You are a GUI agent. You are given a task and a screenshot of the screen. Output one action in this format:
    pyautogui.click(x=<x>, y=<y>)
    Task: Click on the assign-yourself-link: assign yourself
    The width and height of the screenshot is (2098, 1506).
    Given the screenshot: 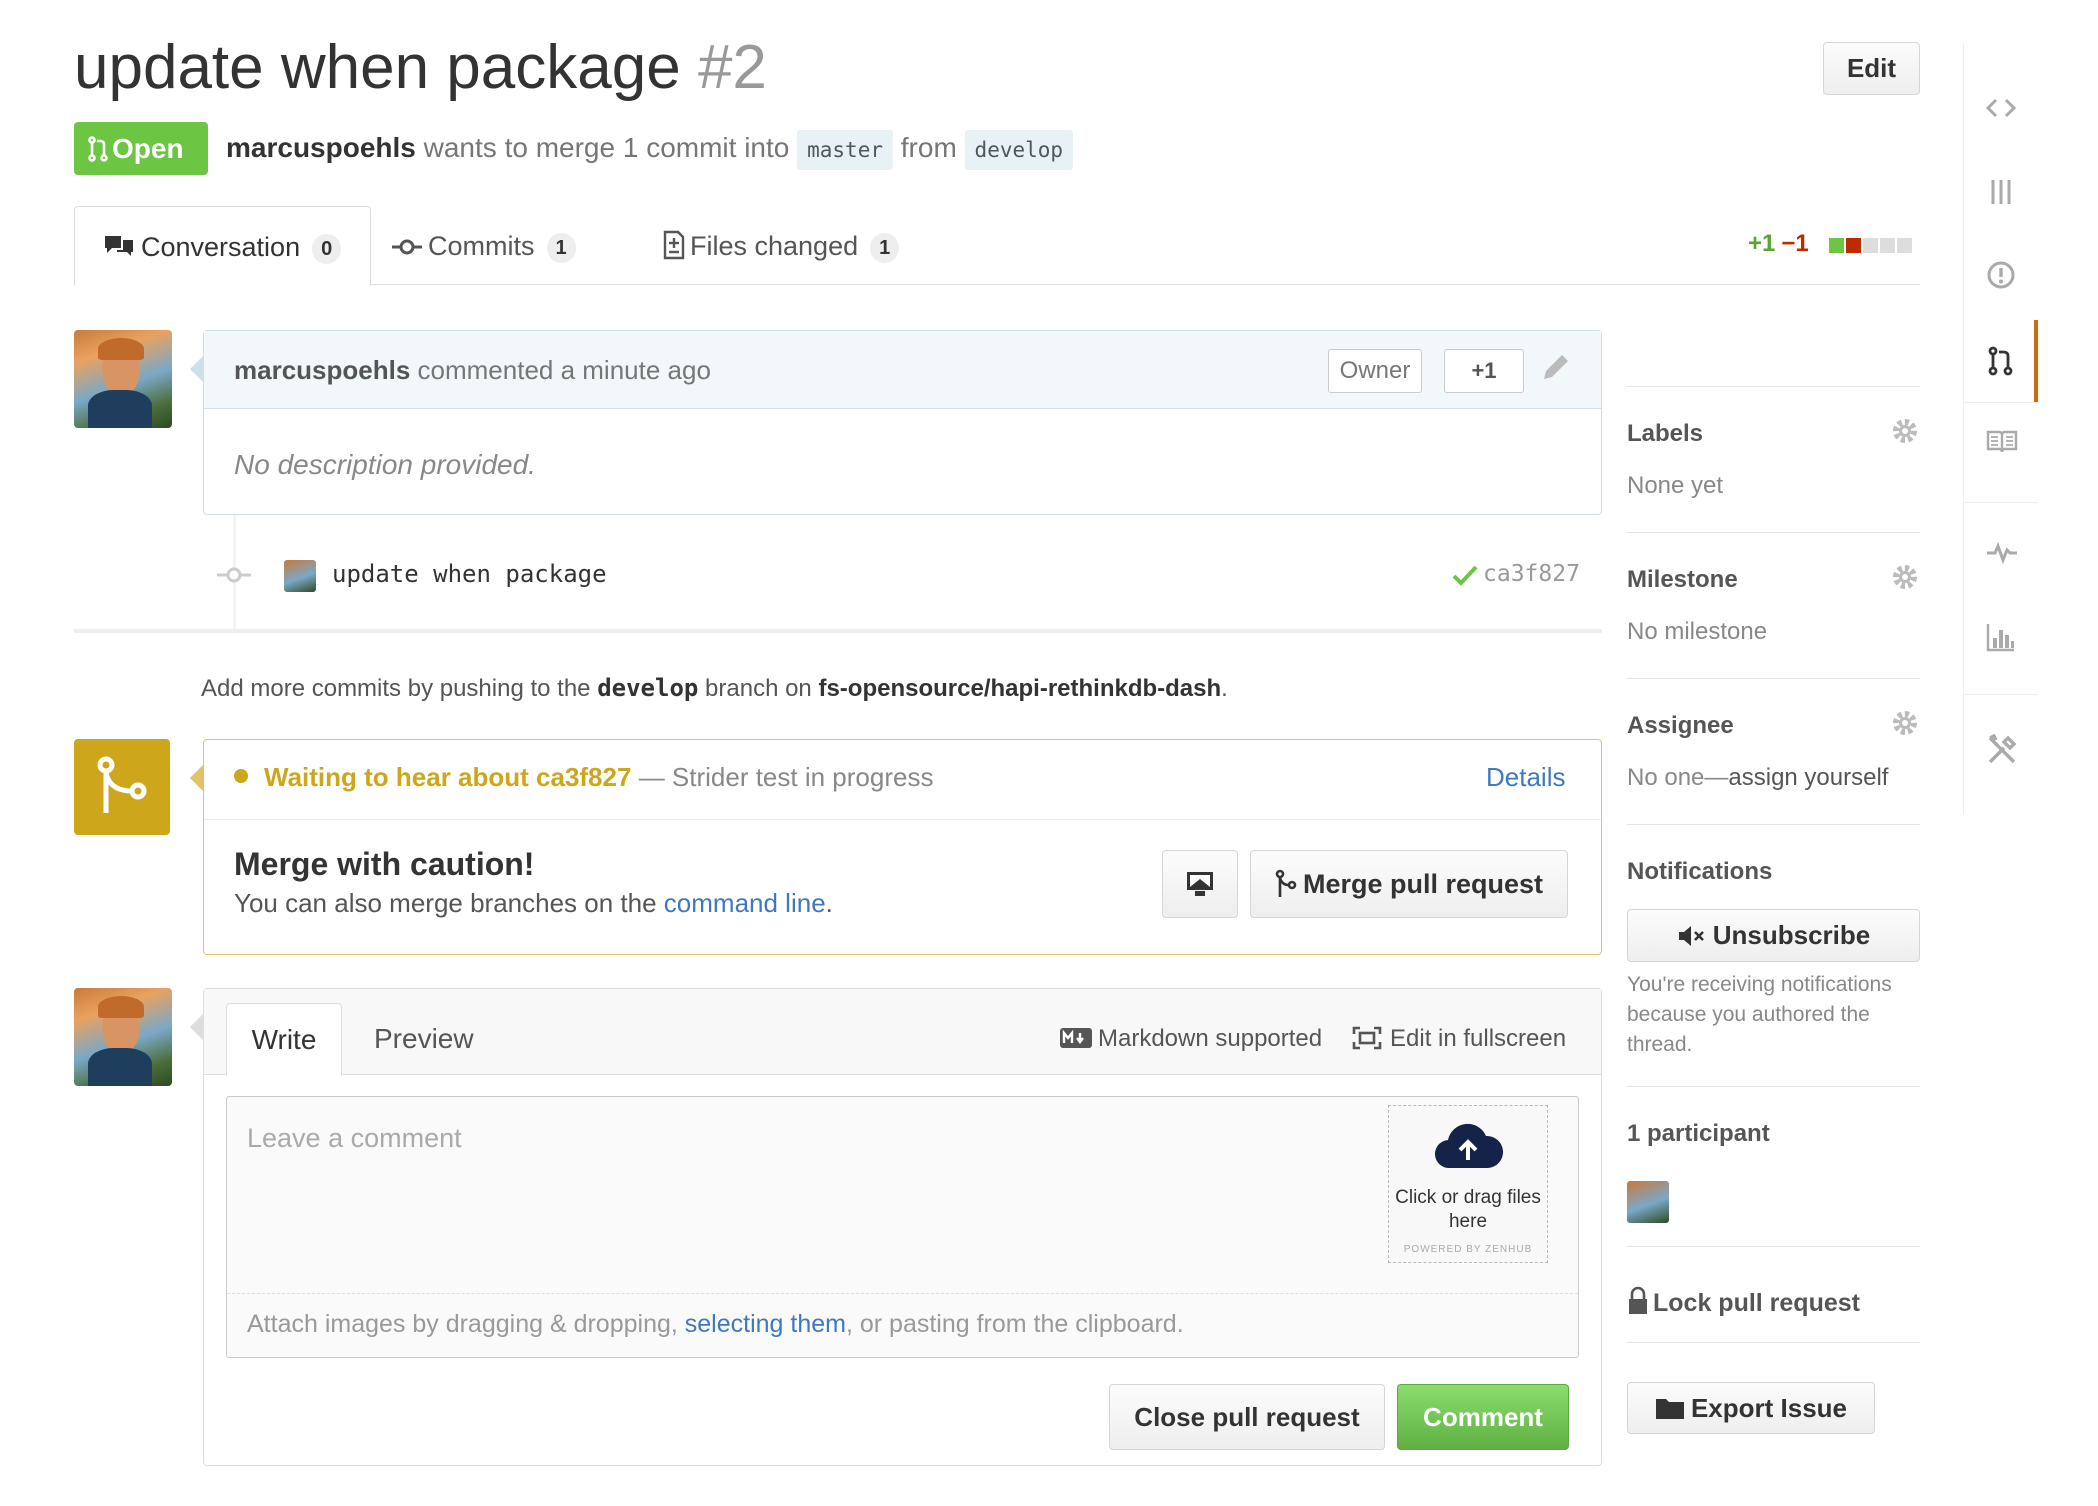 What is the action you would take?
    pyautogui.click(x=1808, y=777)
    